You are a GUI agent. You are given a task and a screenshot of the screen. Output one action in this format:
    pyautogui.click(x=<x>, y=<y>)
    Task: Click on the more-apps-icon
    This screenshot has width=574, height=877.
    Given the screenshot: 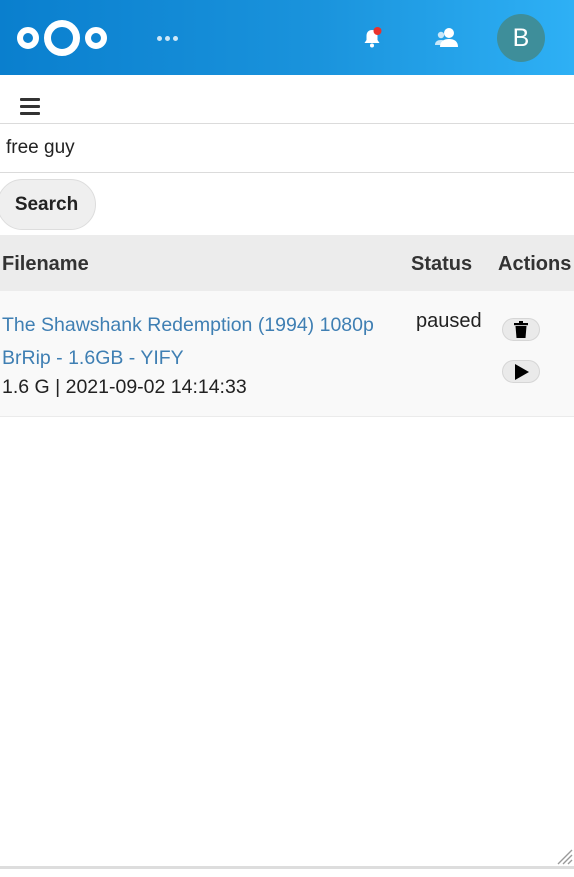 What is the action you would take?
    pyautogui.click(x=167, y=38)
    